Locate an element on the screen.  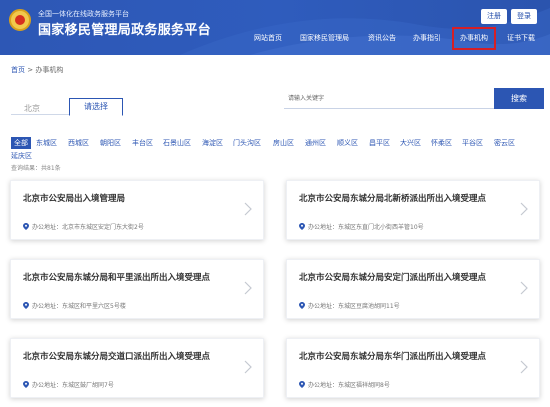
nav-cert-download: 证书下载 is located at coordinates (521, 38).